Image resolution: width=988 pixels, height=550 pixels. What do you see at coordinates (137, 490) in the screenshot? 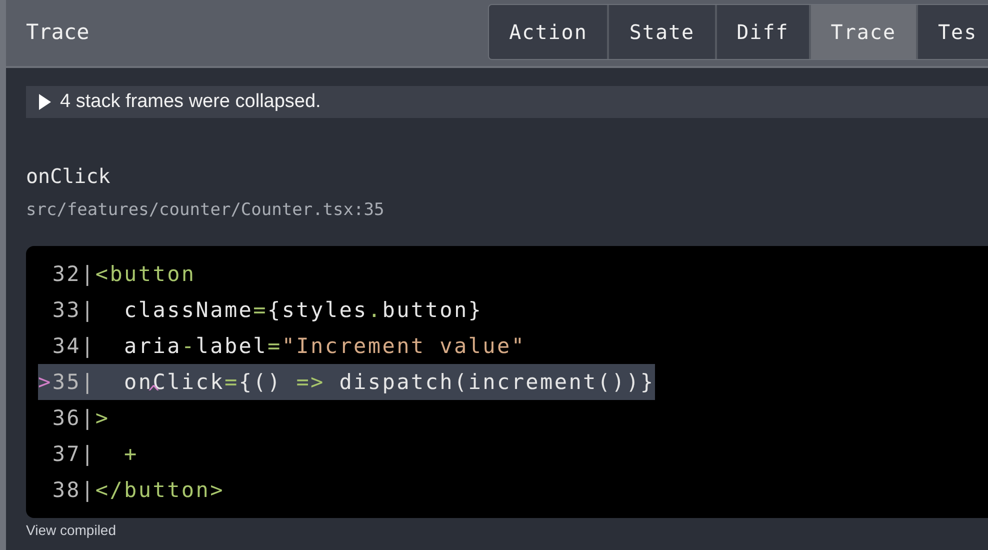
I see `code-line: 38|</button>` at bounding box center [137, 490].